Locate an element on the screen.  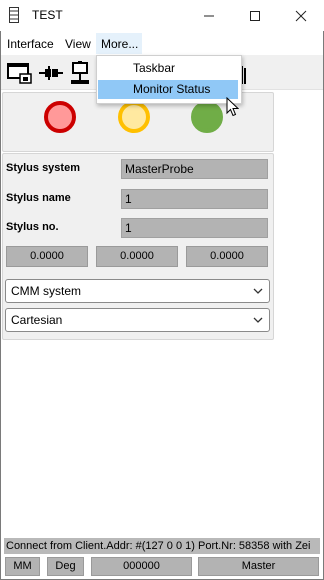
minimize-icon is located at coordinates (209, 15).